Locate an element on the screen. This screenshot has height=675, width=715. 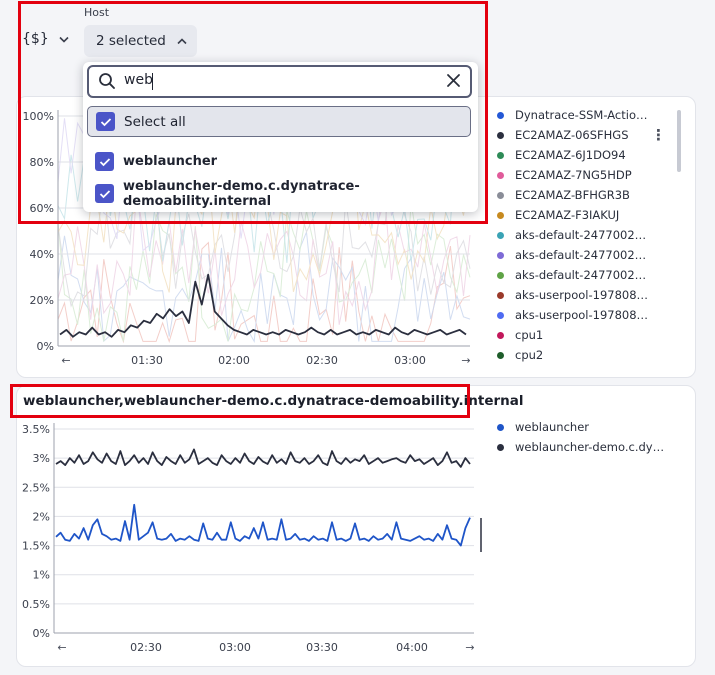
legend-item: EC2AMAZ-06SFHGS is located at coordinates (572, 135).